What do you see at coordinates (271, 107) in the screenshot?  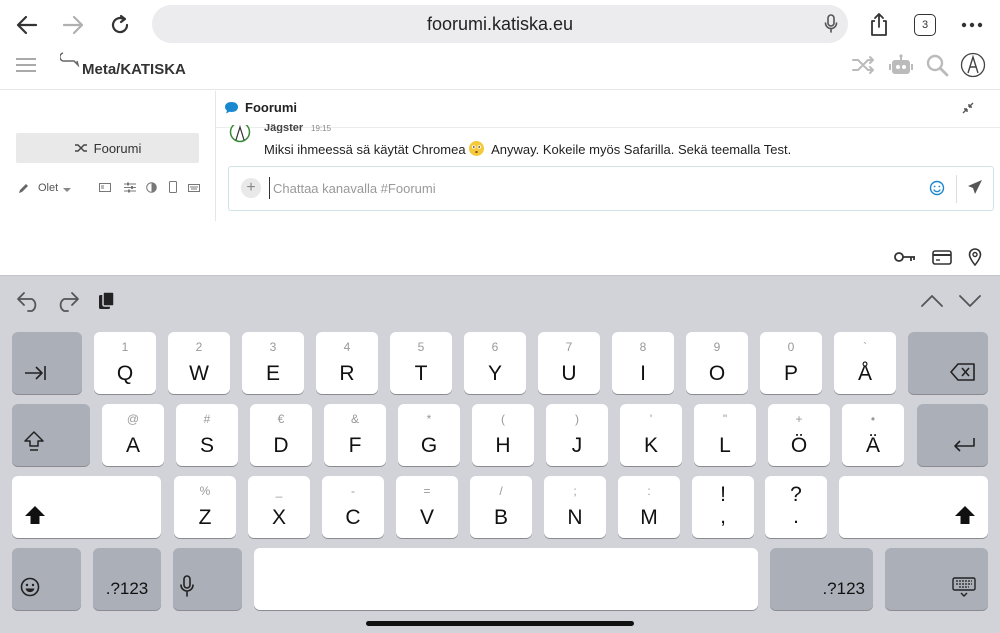 I see `chat-channel-title: Foorumi` at bounding box center [271, 107].